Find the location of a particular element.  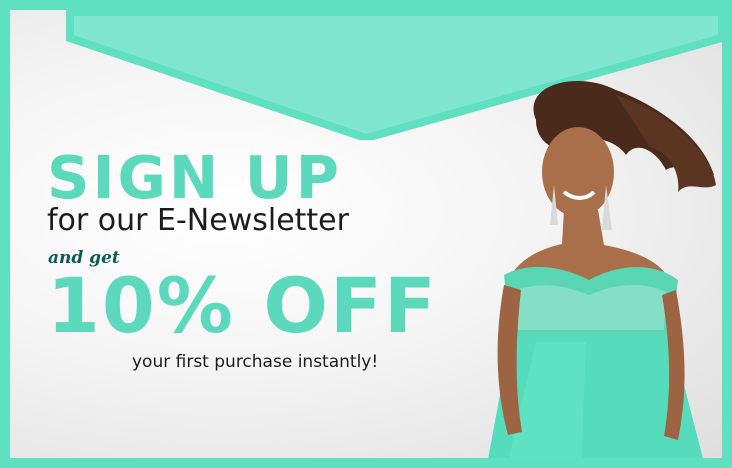

newsletter-subheadline: for our E-Newsletter is located at coordinates (198, 220).